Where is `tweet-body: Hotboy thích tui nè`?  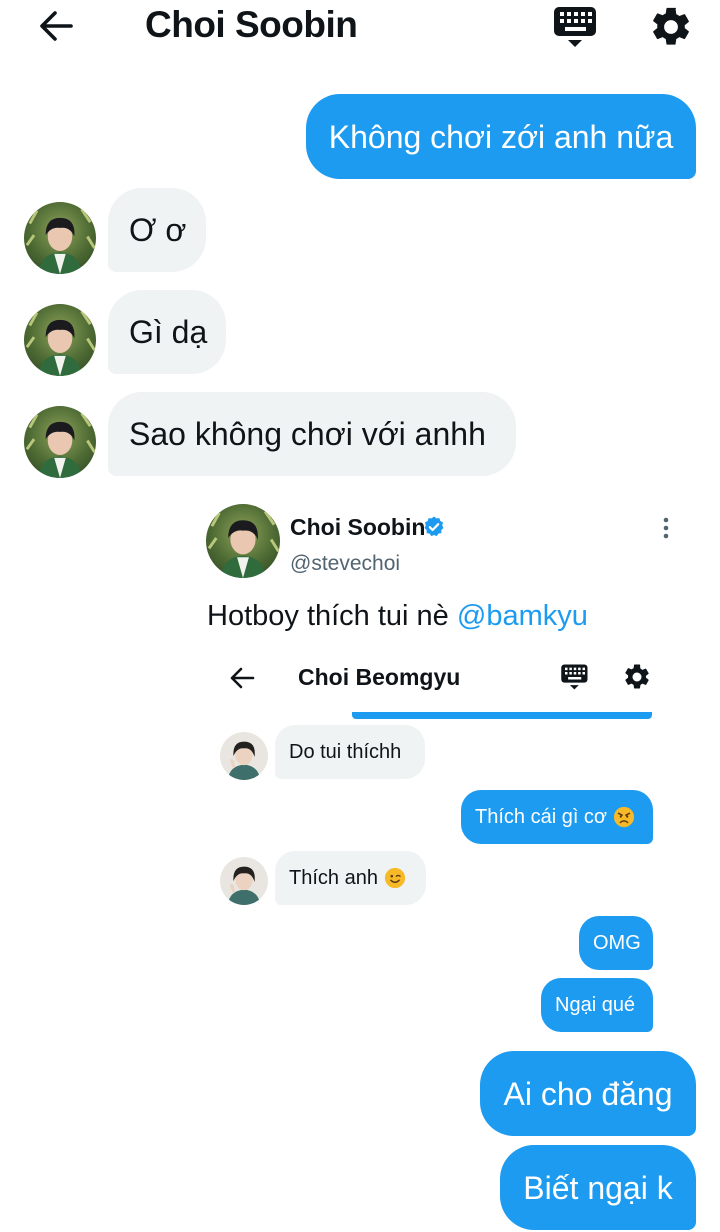
tweet-body: Hotboy thích tui nè is located at coordinates (328, 616).